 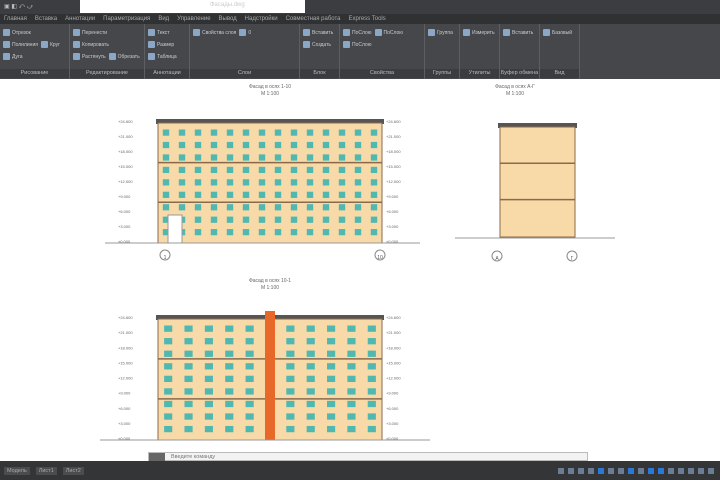 I want to click on tool-icon, so click(x=6, y=32).